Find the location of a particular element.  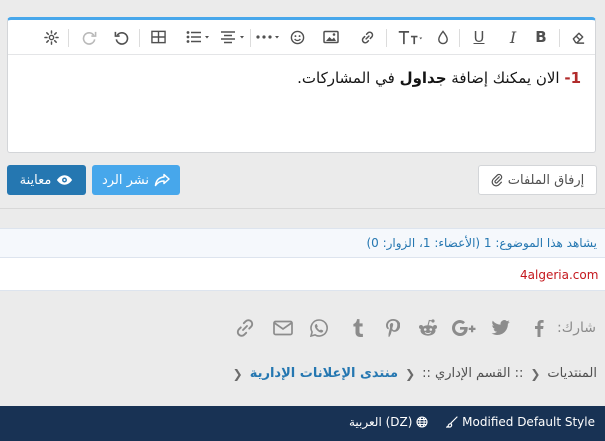

text-size-button is located at coordinates (410, 37).